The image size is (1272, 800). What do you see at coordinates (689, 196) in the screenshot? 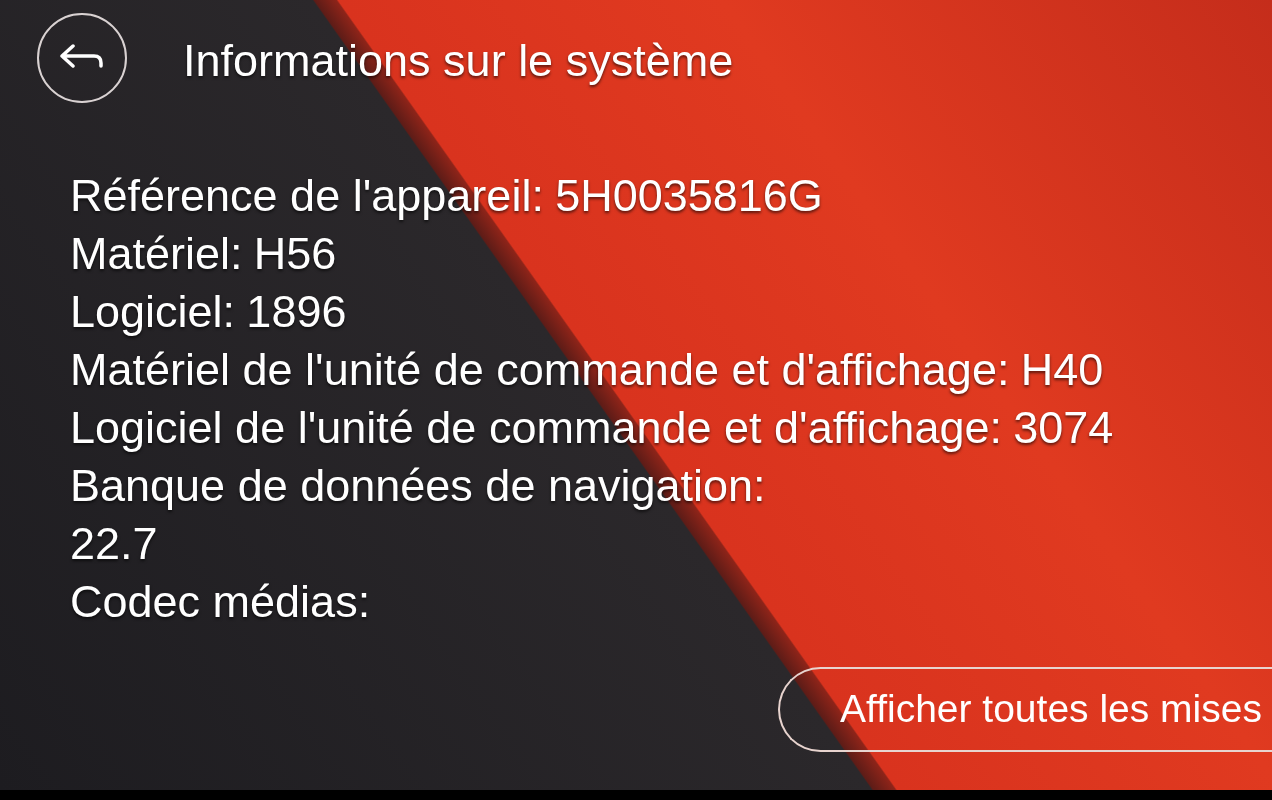
I see `info-value: 5H0035816G` at bounding box center [689, 196].